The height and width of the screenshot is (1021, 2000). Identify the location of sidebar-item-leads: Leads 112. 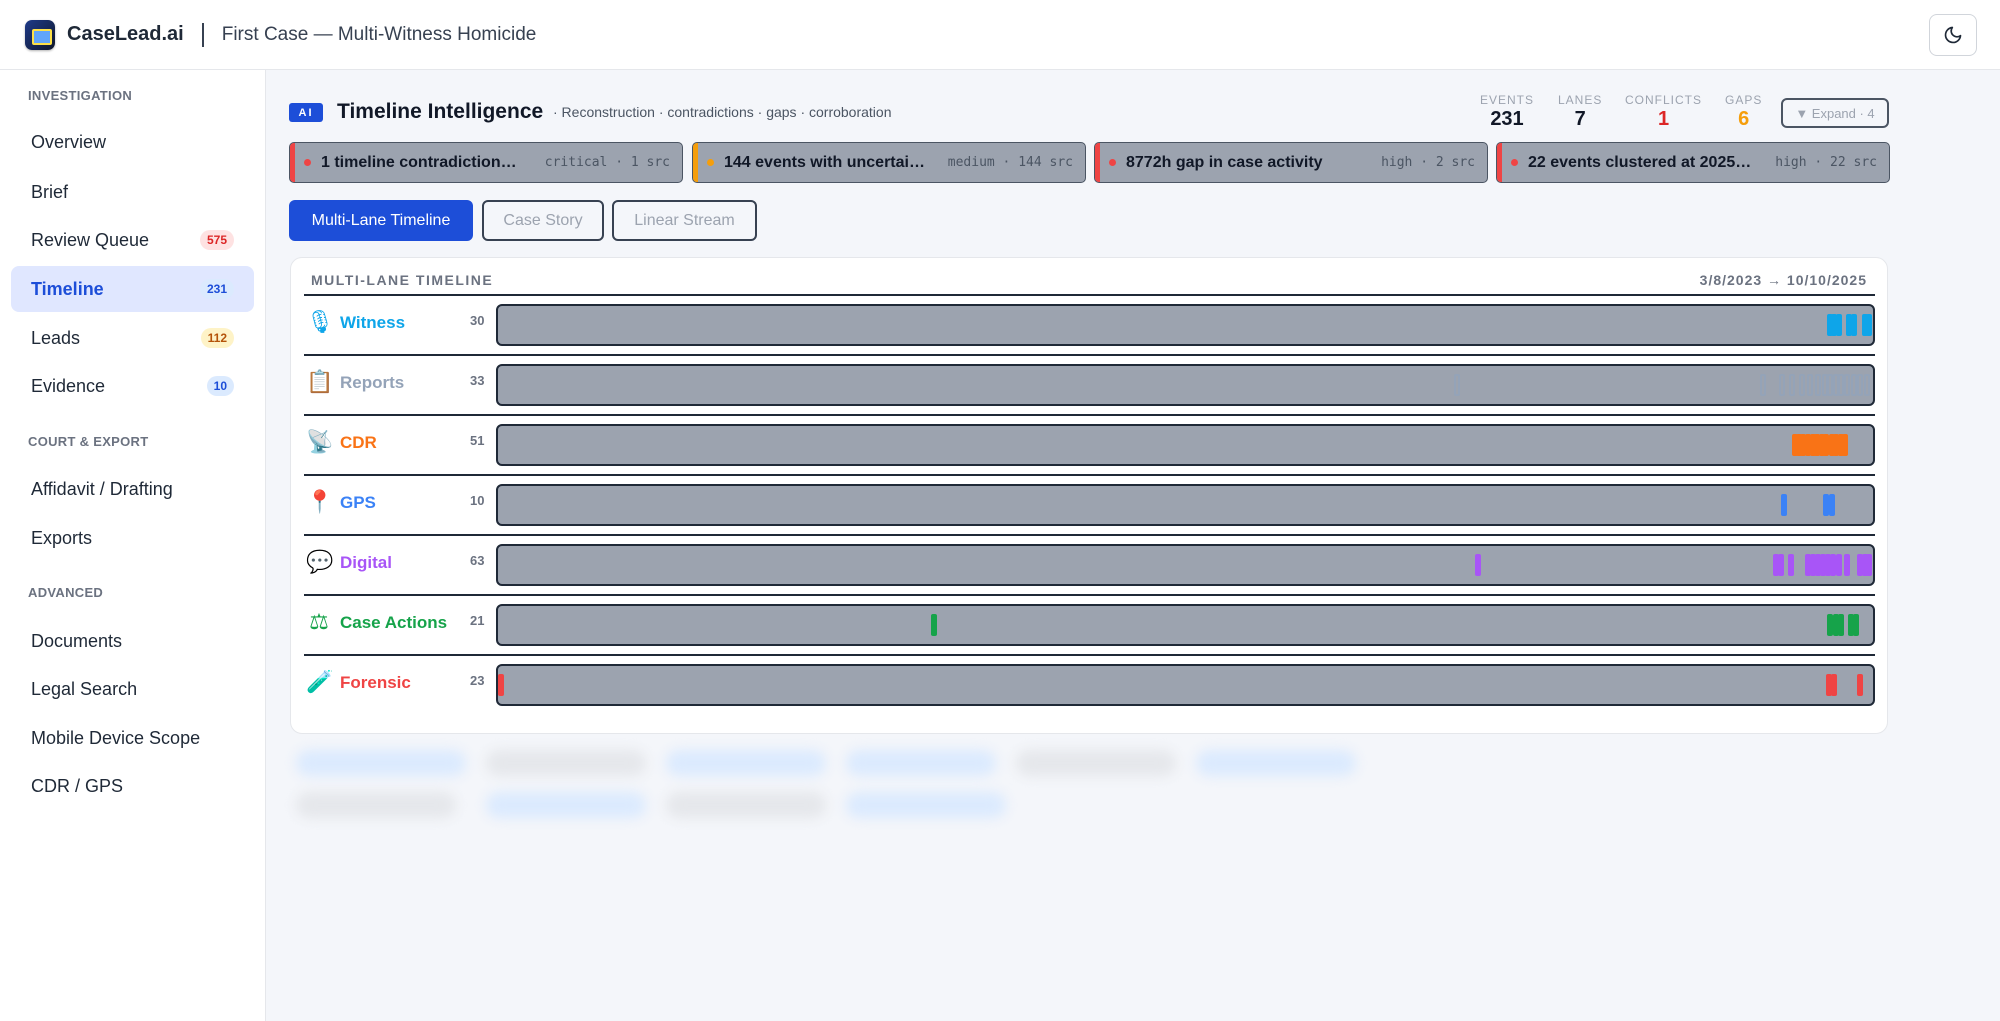
(132, 338).